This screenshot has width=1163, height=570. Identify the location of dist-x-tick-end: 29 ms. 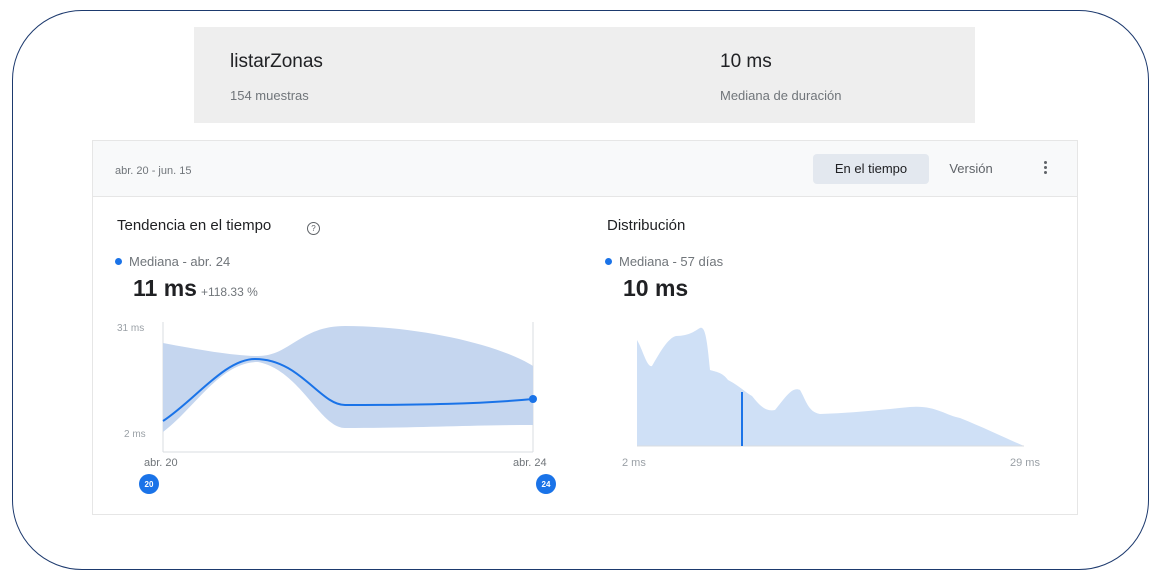
(1025, 463).